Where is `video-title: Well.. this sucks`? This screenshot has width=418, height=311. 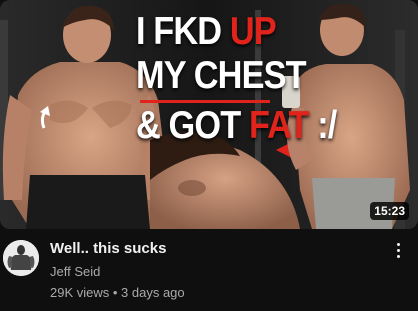 video-title: Well.. this sucks is located at coordinates (210, 249).